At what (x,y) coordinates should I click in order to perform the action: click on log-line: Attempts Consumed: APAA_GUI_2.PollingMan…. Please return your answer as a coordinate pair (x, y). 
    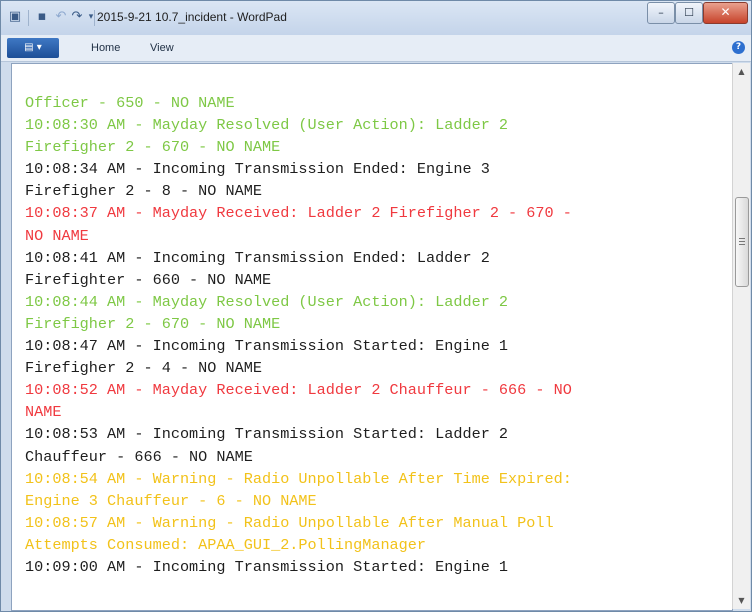
    Looking at the image, I should click on (226, 544).